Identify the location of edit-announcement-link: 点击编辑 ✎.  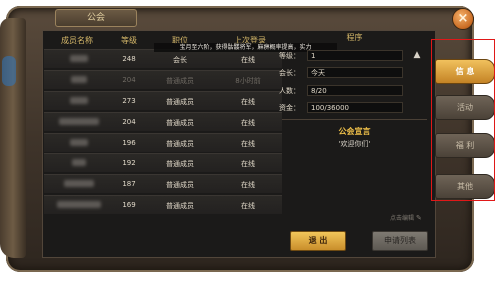
(406, 217).